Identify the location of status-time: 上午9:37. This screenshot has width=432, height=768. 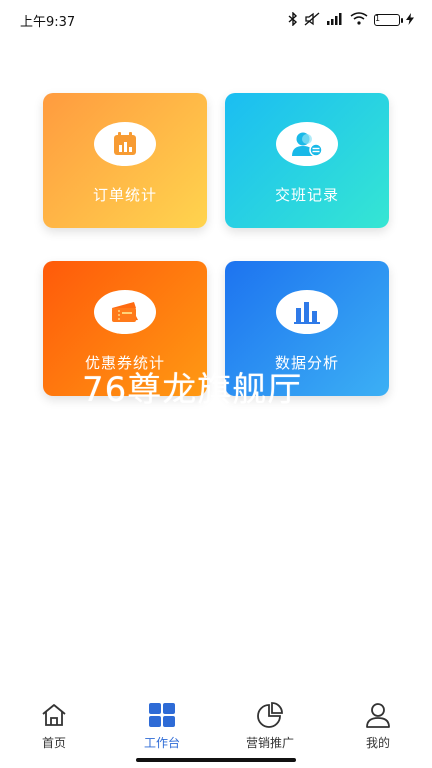
(48, 22).